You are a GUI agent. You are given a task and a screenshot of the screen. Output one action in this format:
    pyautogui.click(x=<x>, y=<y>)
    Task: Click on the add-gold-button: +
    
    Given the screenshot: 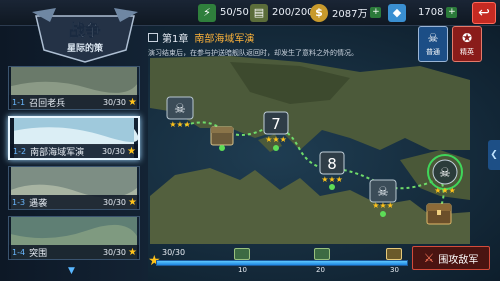 What is the action you would take?
    pyautogui.click(x=376, y=12)
    